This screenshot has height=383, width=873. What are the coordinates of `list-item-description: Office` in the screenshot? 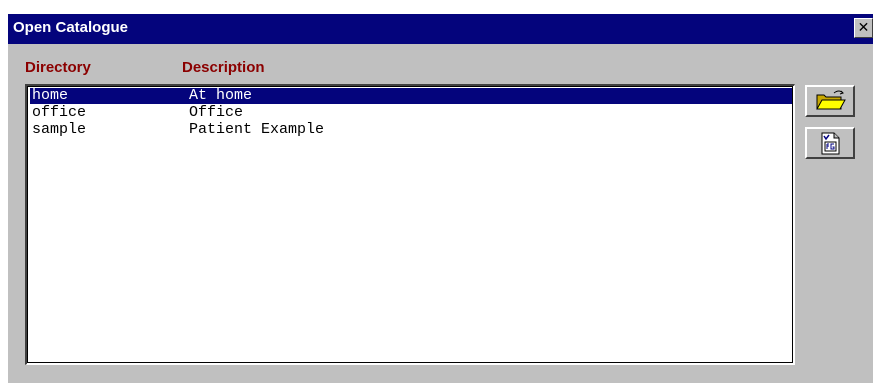 It's located at (216, 112).